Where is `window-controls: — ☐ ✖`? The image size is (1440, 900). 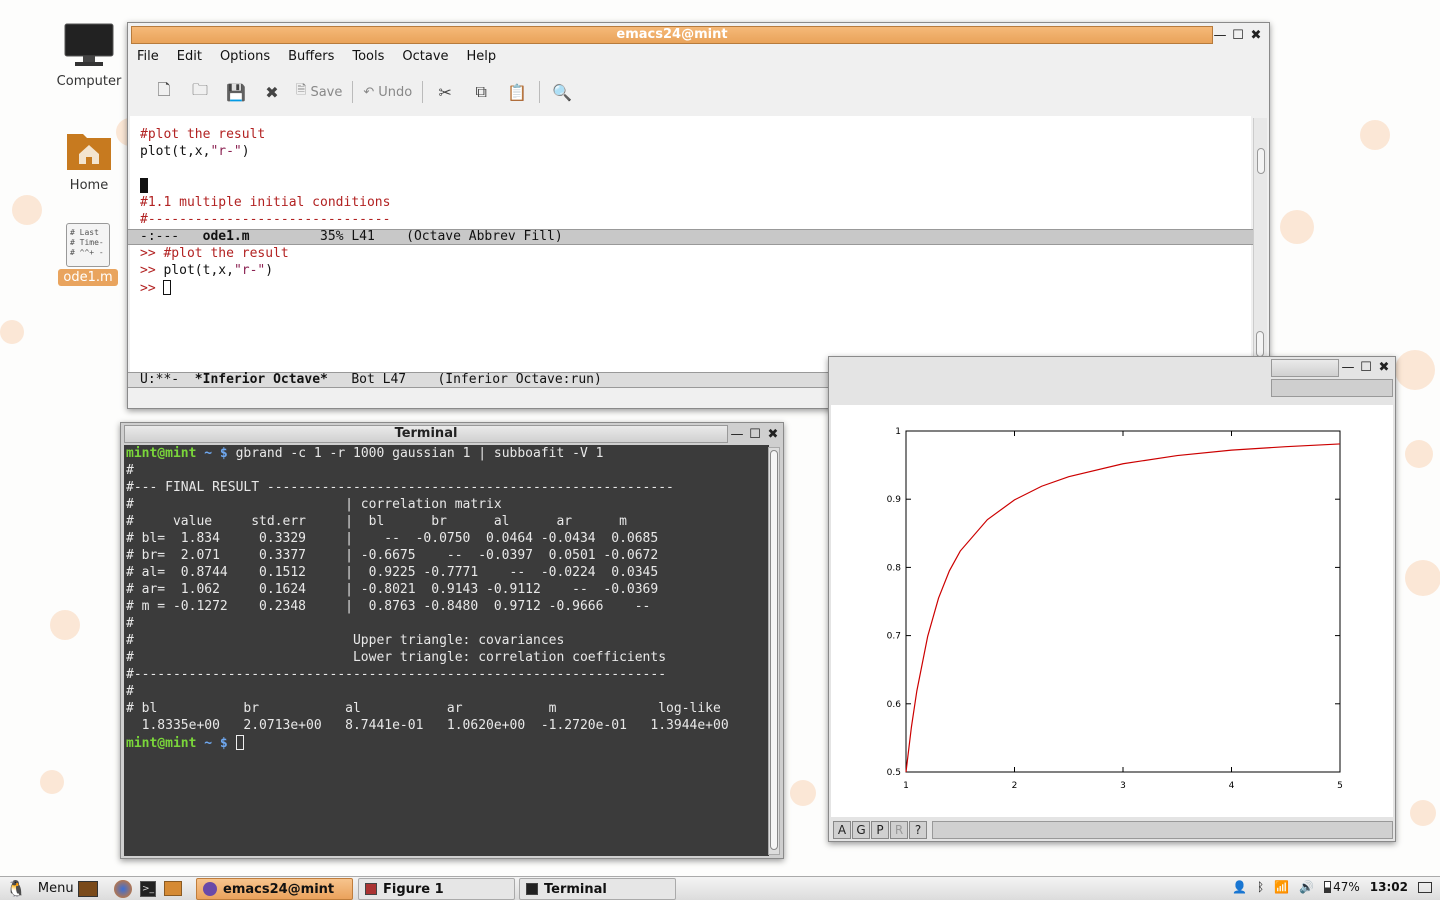 window-controls: — ☐ ✖ is located at coordinates (1238, 36).